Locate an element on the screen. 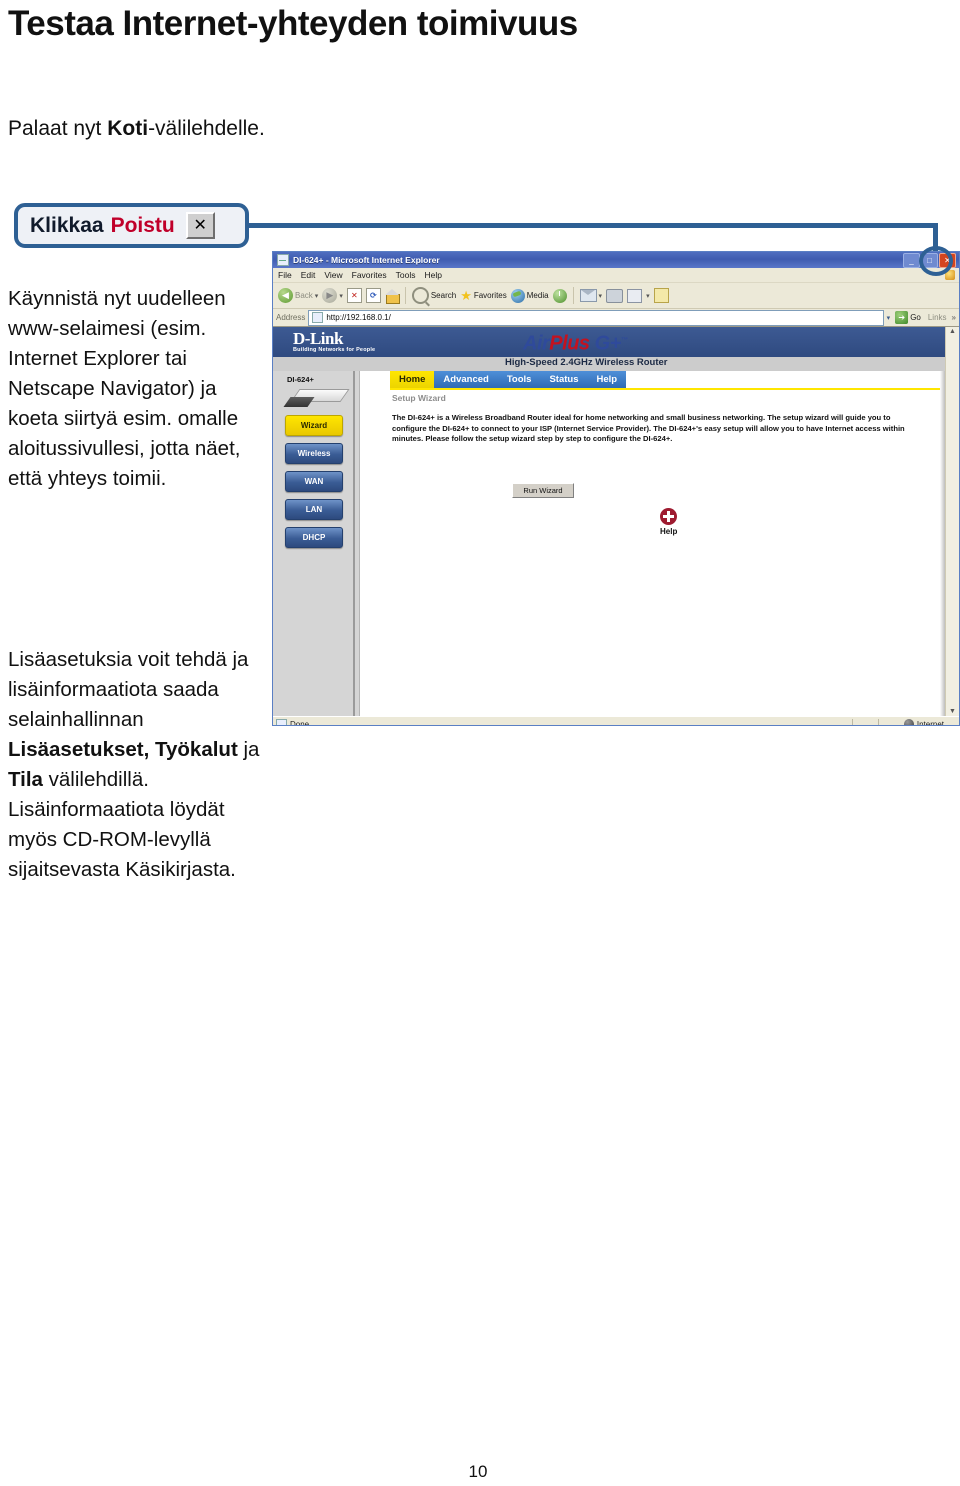  back-arrow-icon: ◀ is located at coordinates (285, 295).